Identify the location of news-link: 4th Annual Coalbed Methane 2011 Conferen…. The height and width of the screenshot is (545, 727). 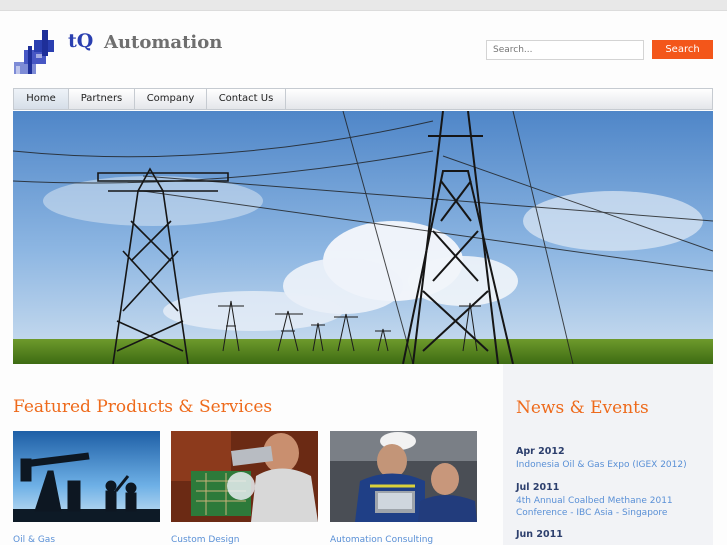
(611, 507).